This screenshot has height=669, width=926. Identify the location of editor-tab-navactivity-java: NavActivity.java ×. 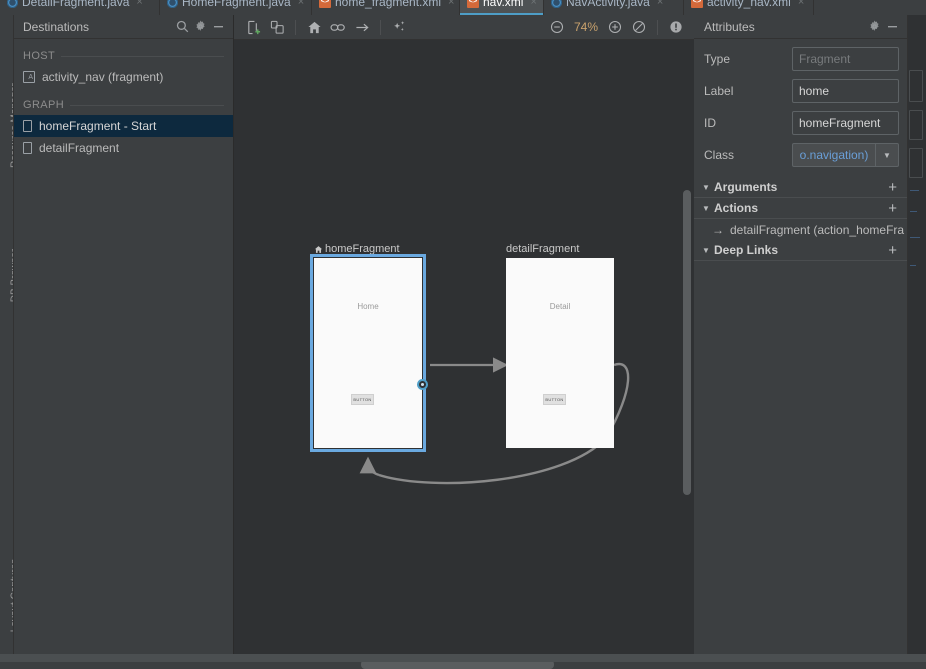
(614, 7).